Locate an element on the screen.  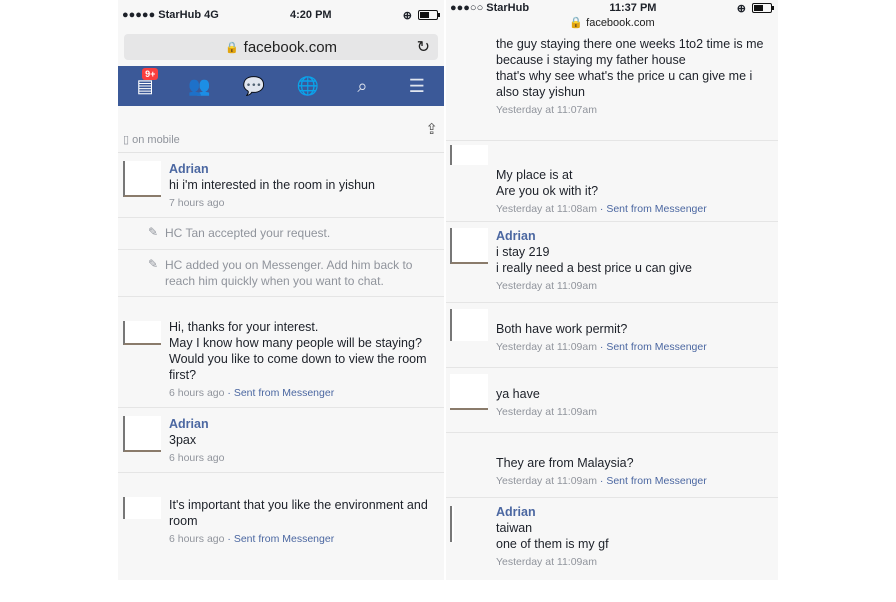
system-notice: ✎ HC Tan accepted your request. is located at coordinates (281, 234).